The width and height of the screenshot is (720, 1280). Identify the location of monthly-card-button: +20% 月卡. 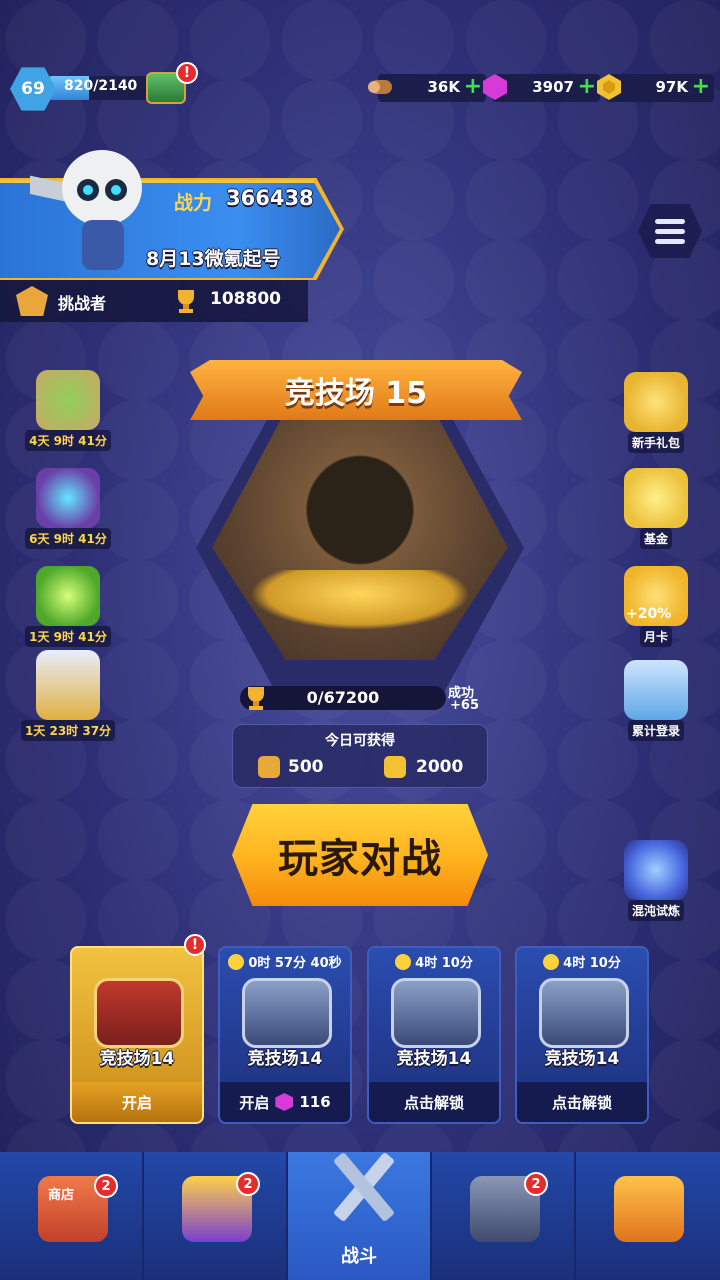
(656, 606).